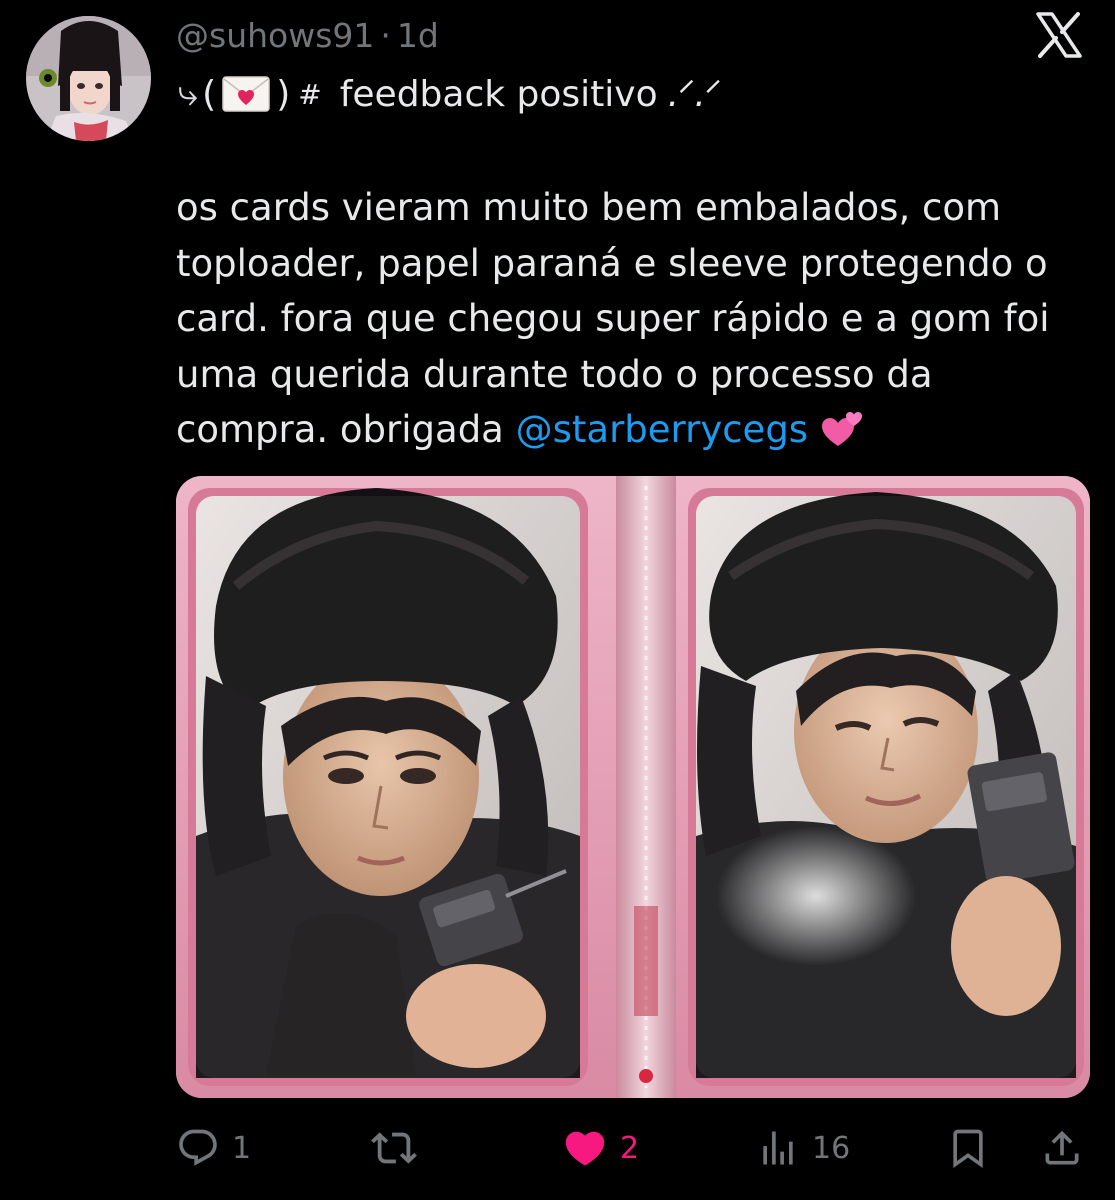  I want to click on tweet-title-line: ⤷ ( ) # feedback positivo .ᐟ.ᐟ, so click(449, 94).